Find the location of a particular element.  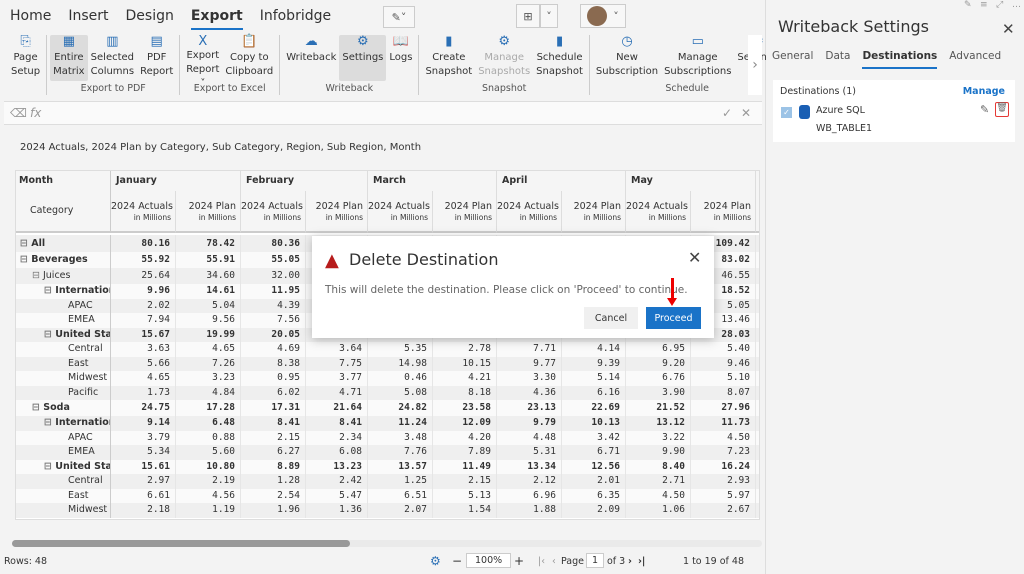

row-header: Midwest is located at coordinates (63, 378).